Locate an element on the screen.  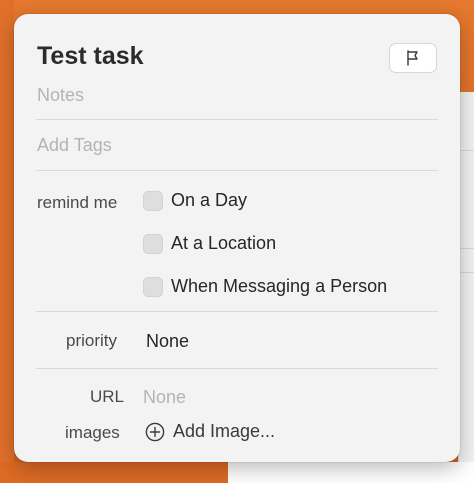
url-label: URL is located at coordinates (107, 396).